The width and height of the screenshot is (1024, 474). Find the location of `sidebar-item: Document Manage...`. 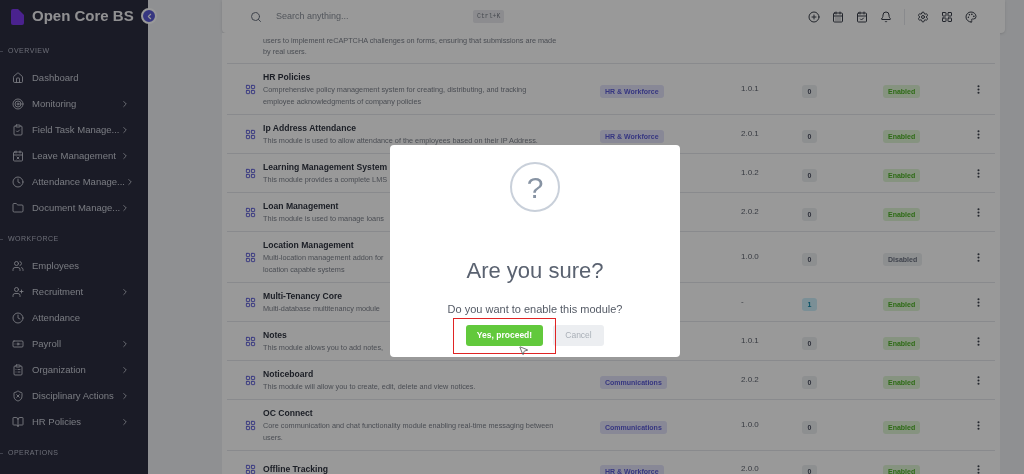

sidebar-item: Document Manage... is located at coordinates (74, 208).